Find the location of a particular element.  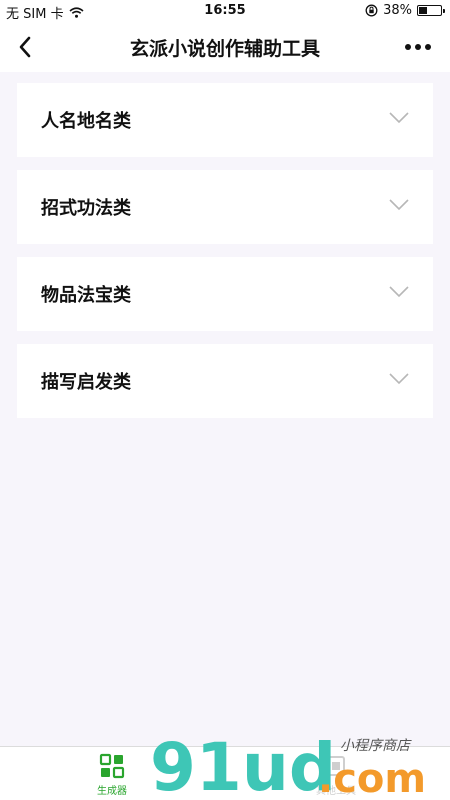

tab-bar: 生成器 其他工具 is located at coordinates (225, 773).